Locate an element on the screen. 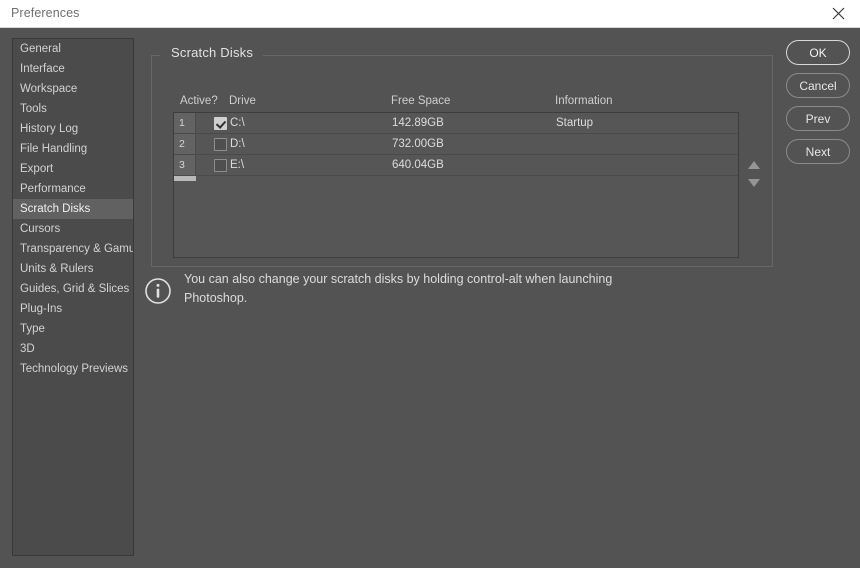 The image size is (860, 568). sidebar-item-label: Units & Rulers is located at coordinates (57, 269).